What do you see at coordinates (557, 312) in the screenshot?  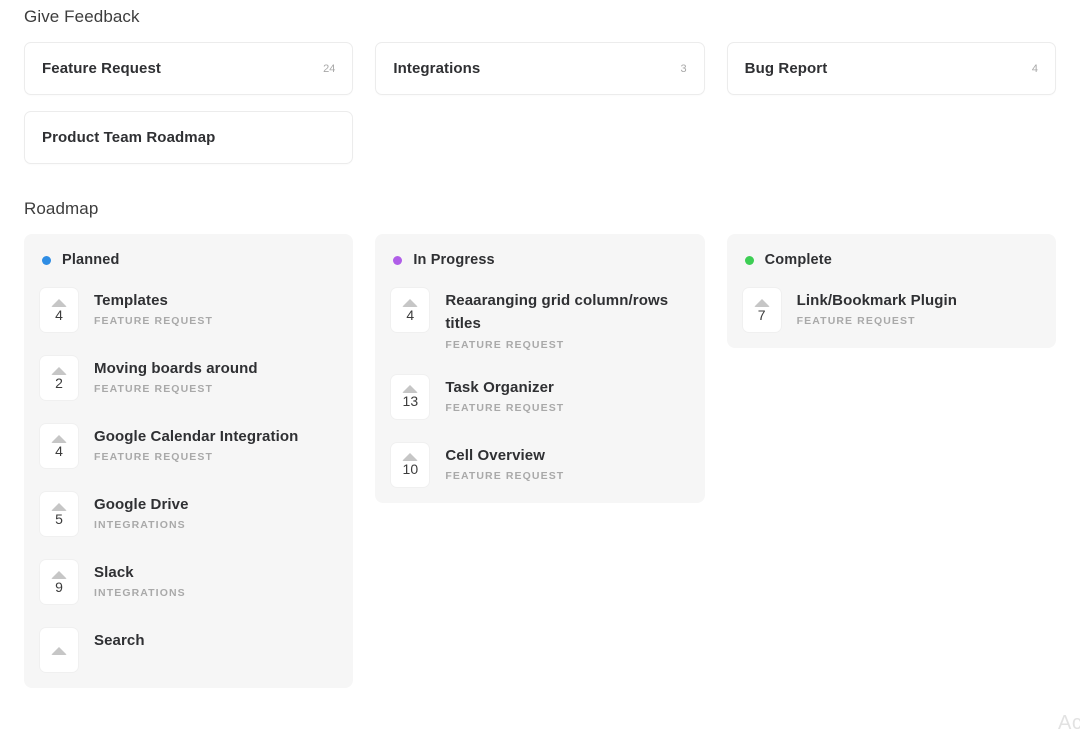 I see `item-title: Reaaranging grid column/rows titles` at bounding box center [557, 312].